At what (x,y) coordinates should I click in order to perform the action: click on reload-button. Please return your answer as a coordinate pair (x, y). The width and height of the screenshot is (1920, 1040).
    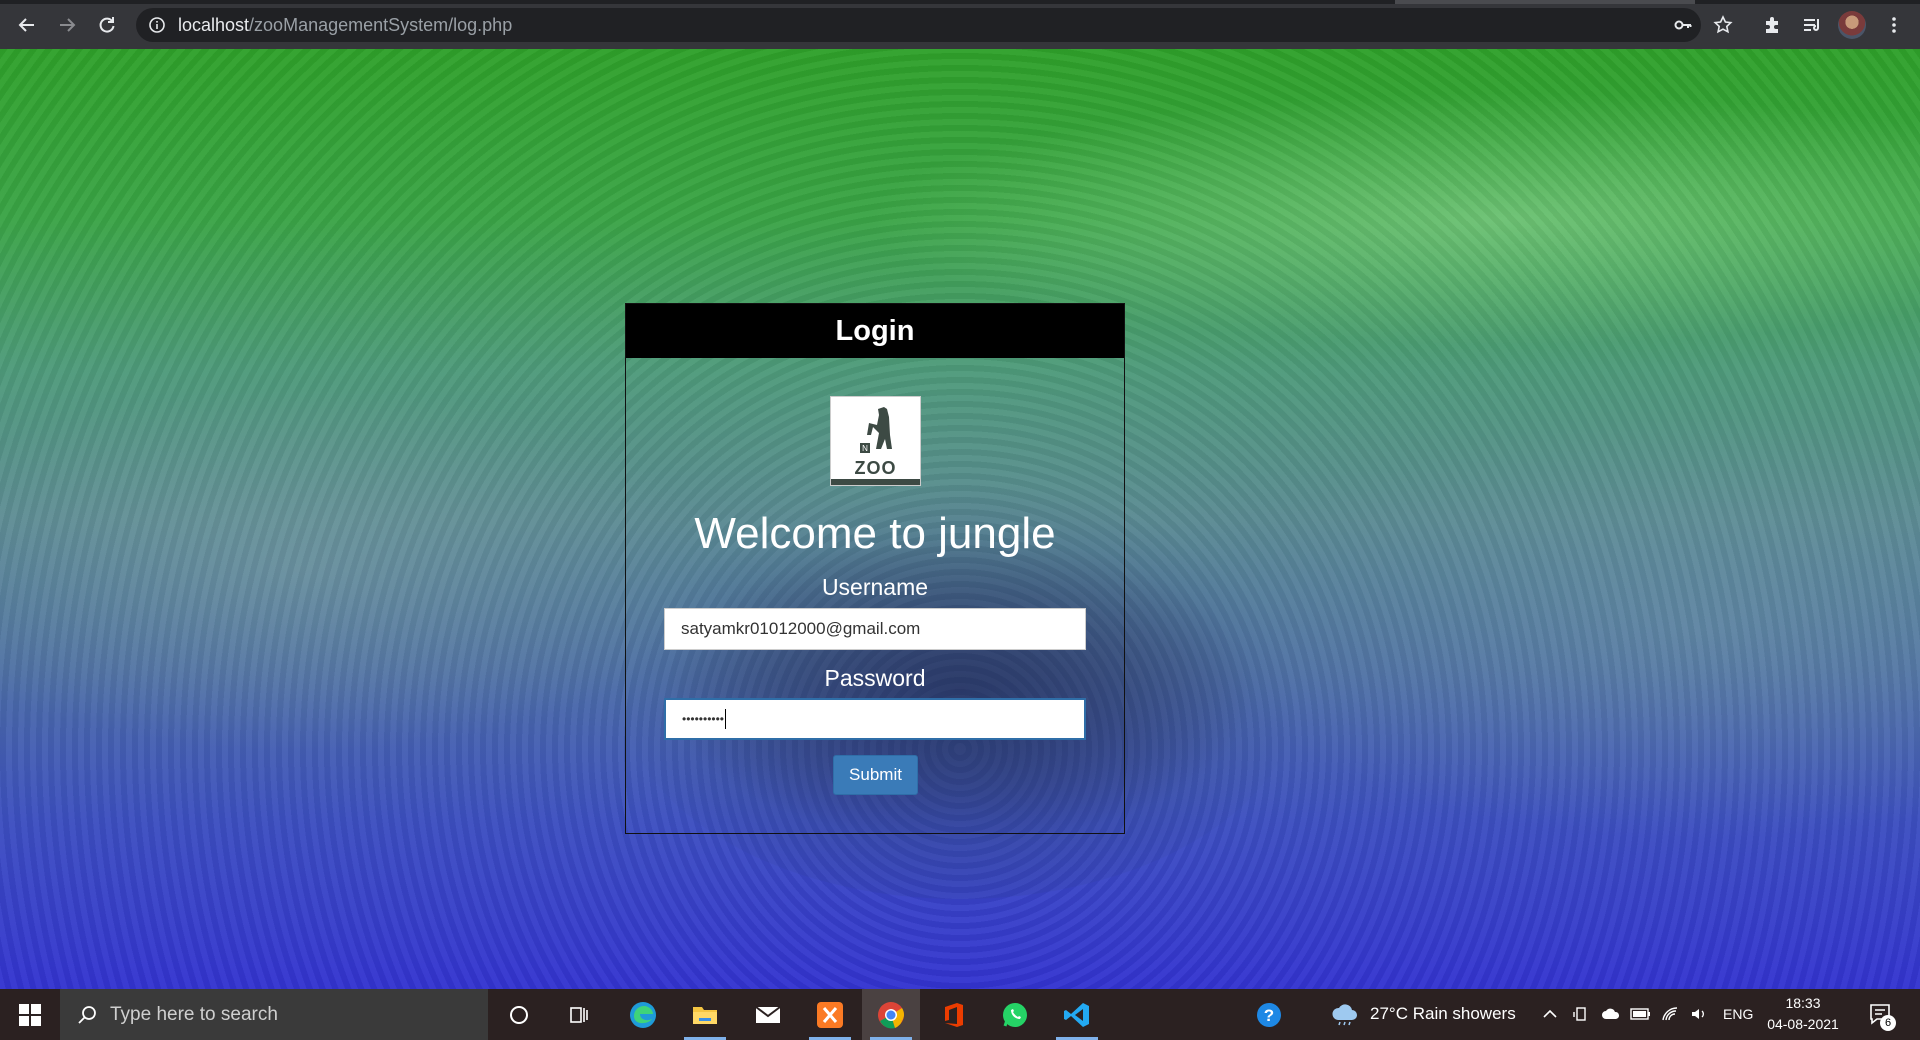
    Looking at the image, I should click on (107, 25).